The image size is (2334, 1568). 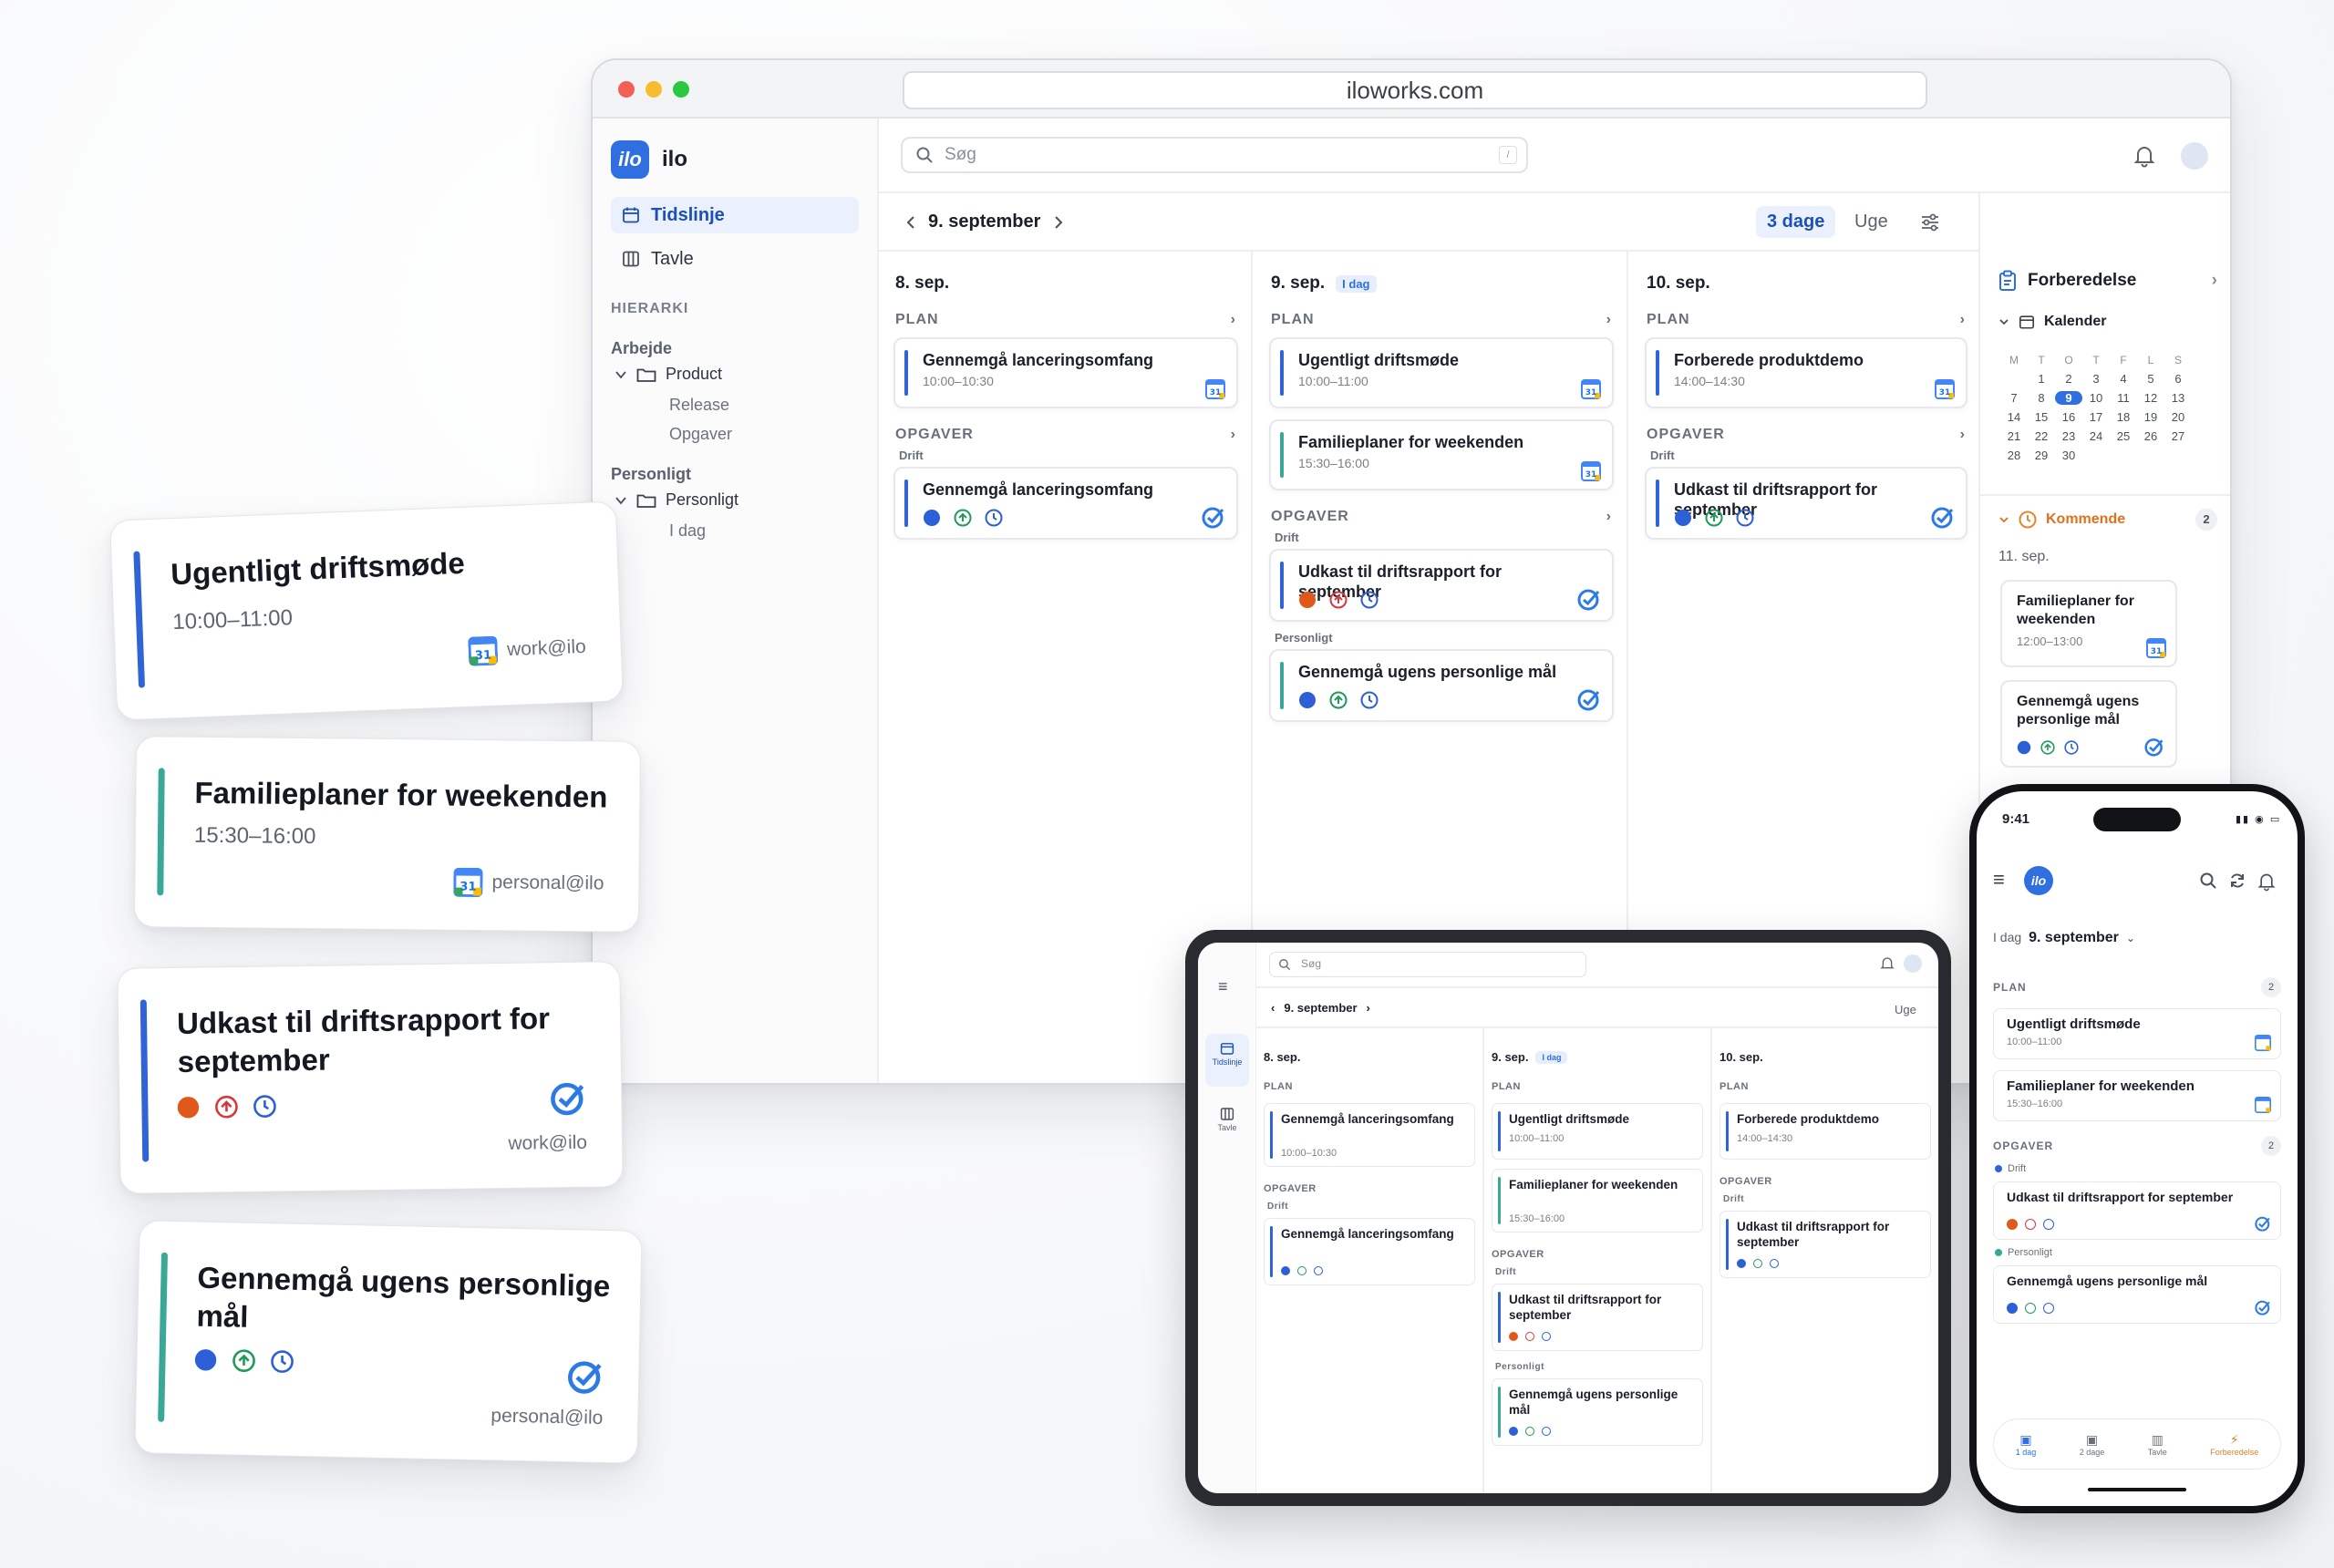 What do you see at coordinates (2068, 417) in the screenshot?
I see `calendar-day: 16` at bounding box center [2068, 417].